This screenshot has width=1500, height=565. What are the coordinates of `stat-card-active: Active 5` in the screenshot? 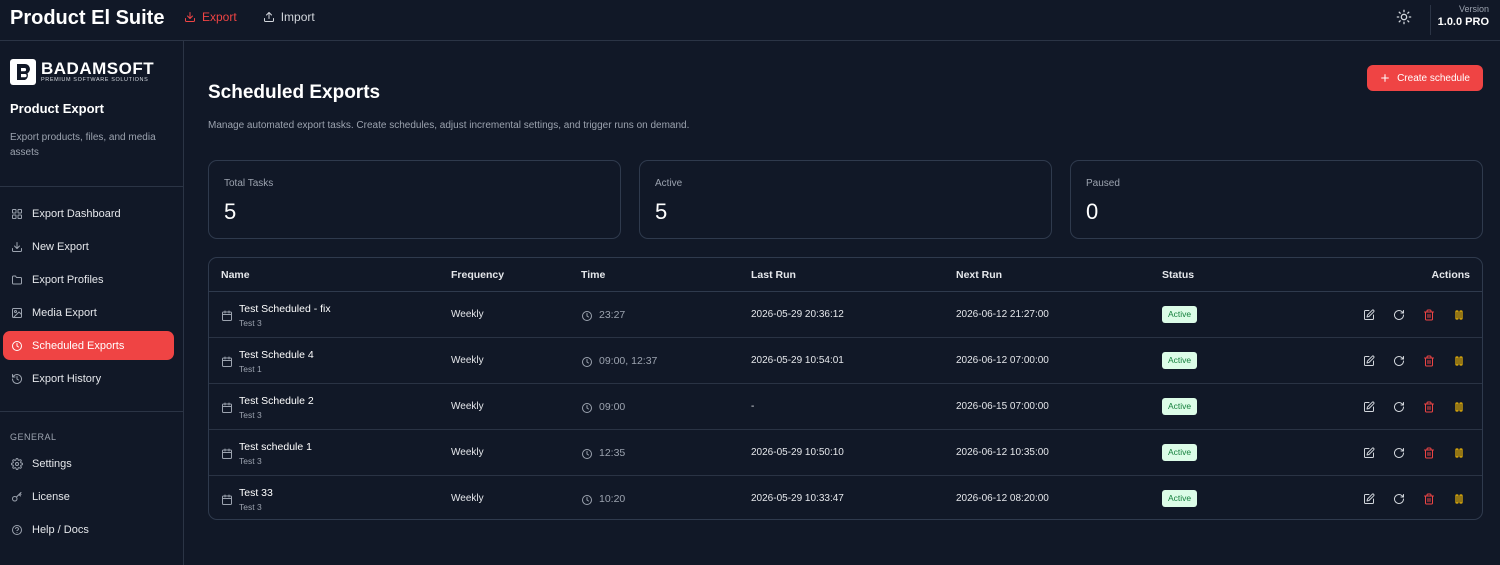 It's located at (845, 199).